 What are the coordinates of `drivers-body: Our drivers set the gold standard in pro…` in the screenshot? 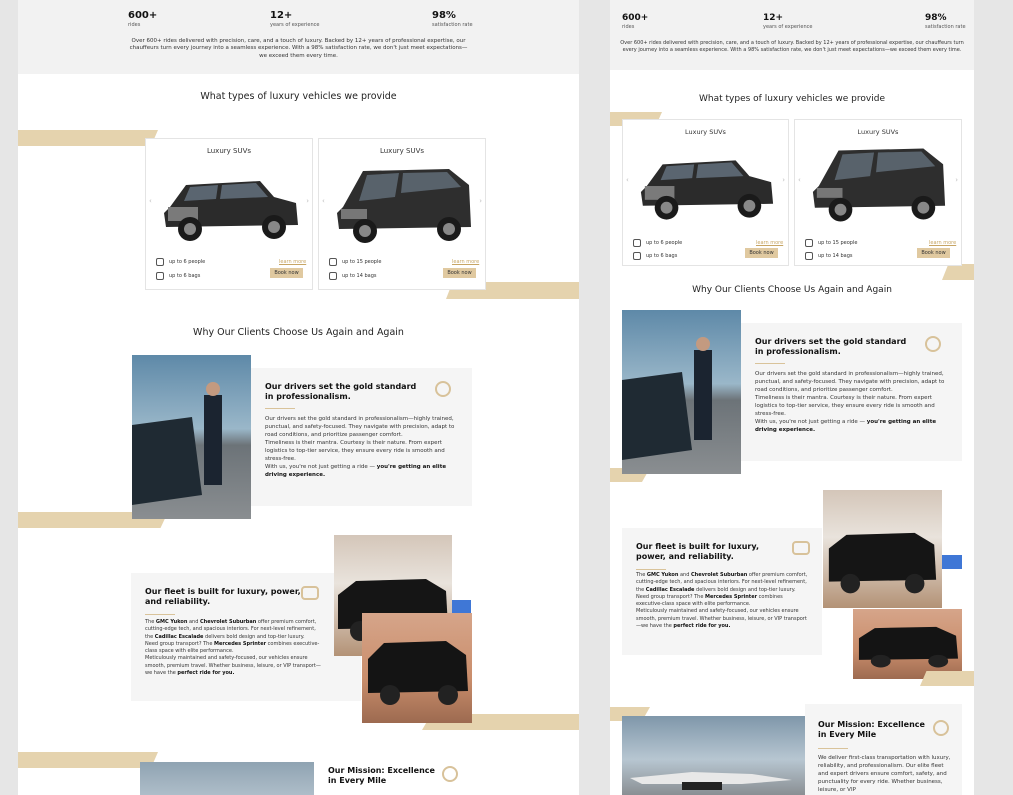 It's located at (850, 403).